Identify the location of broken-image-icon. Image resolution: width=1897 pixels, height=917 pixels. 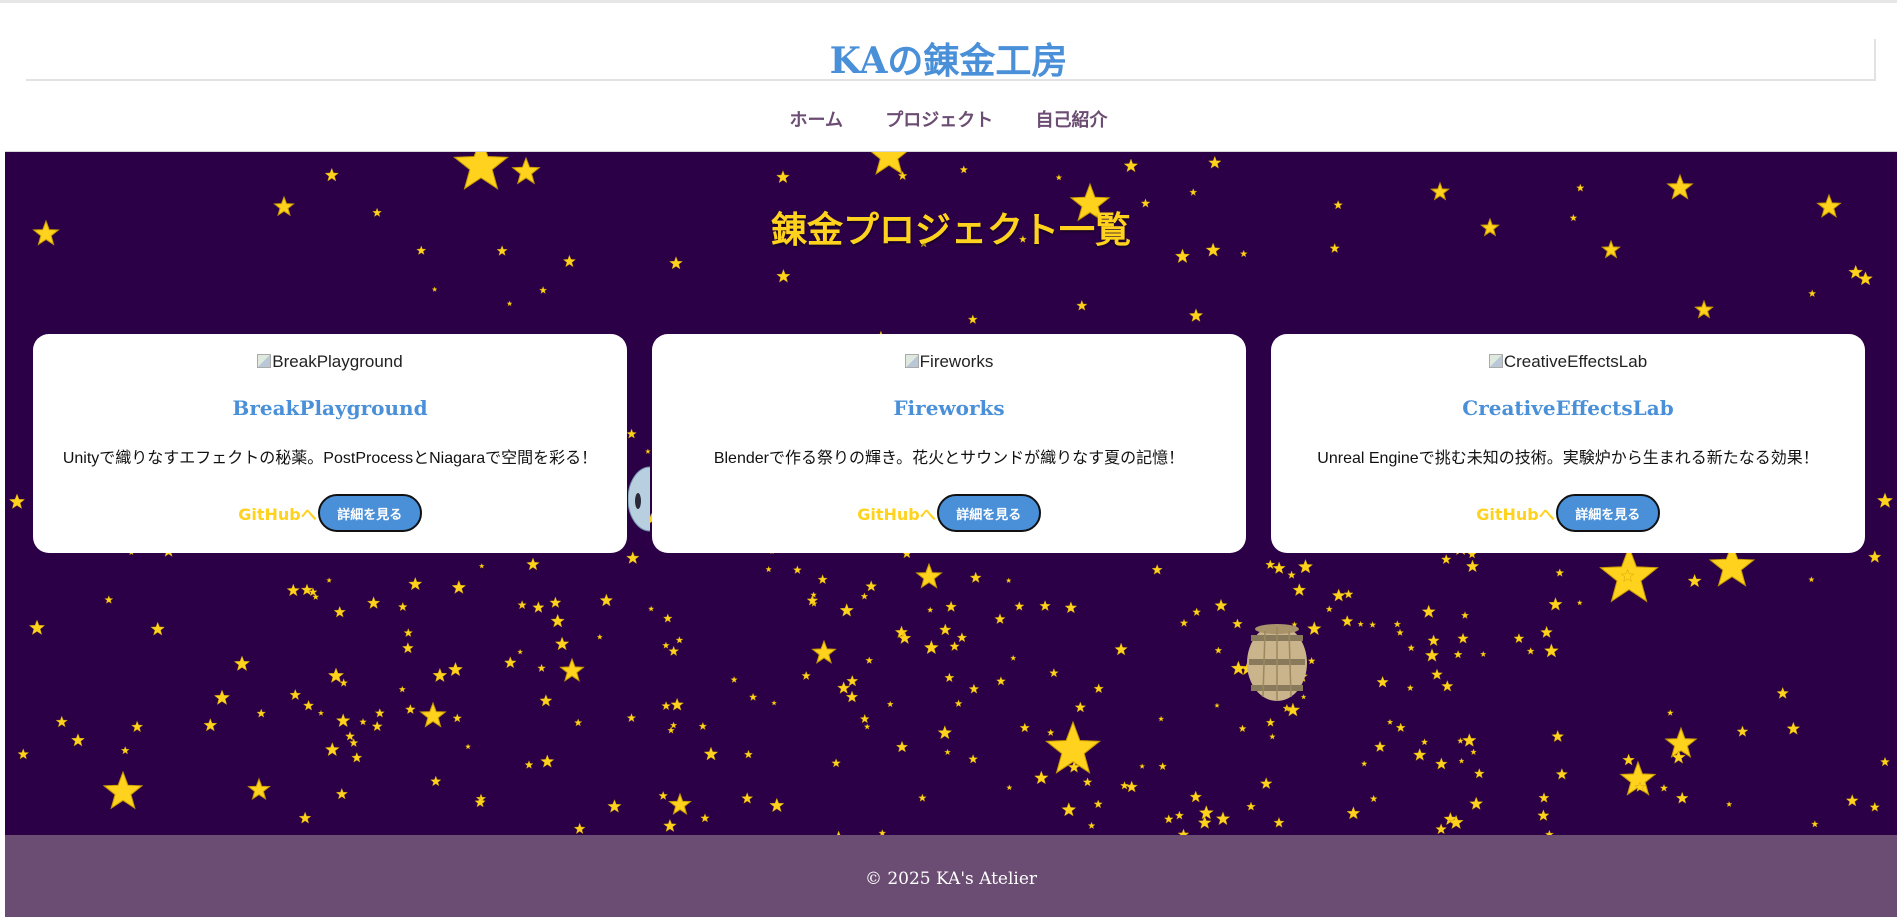
(911, 361).